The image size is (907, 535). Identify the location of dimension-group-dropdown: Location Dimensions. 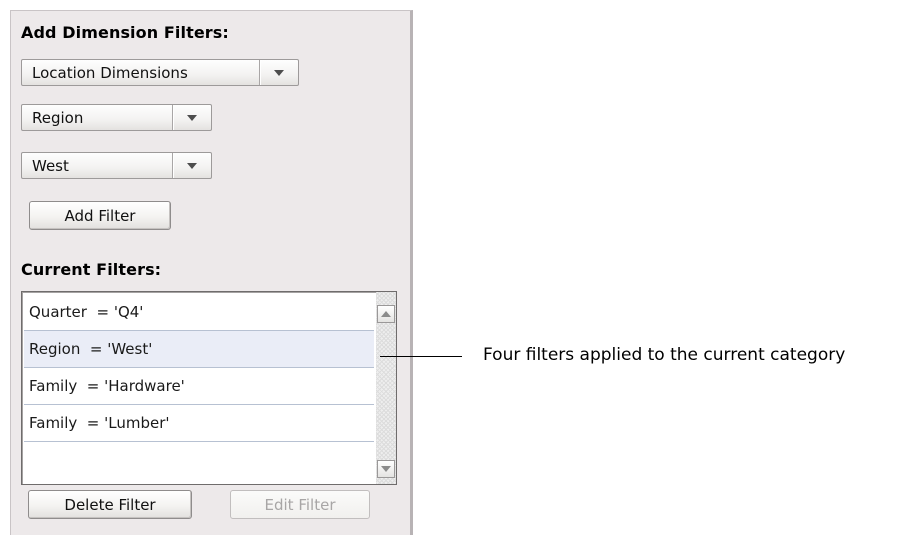
(160, 72).